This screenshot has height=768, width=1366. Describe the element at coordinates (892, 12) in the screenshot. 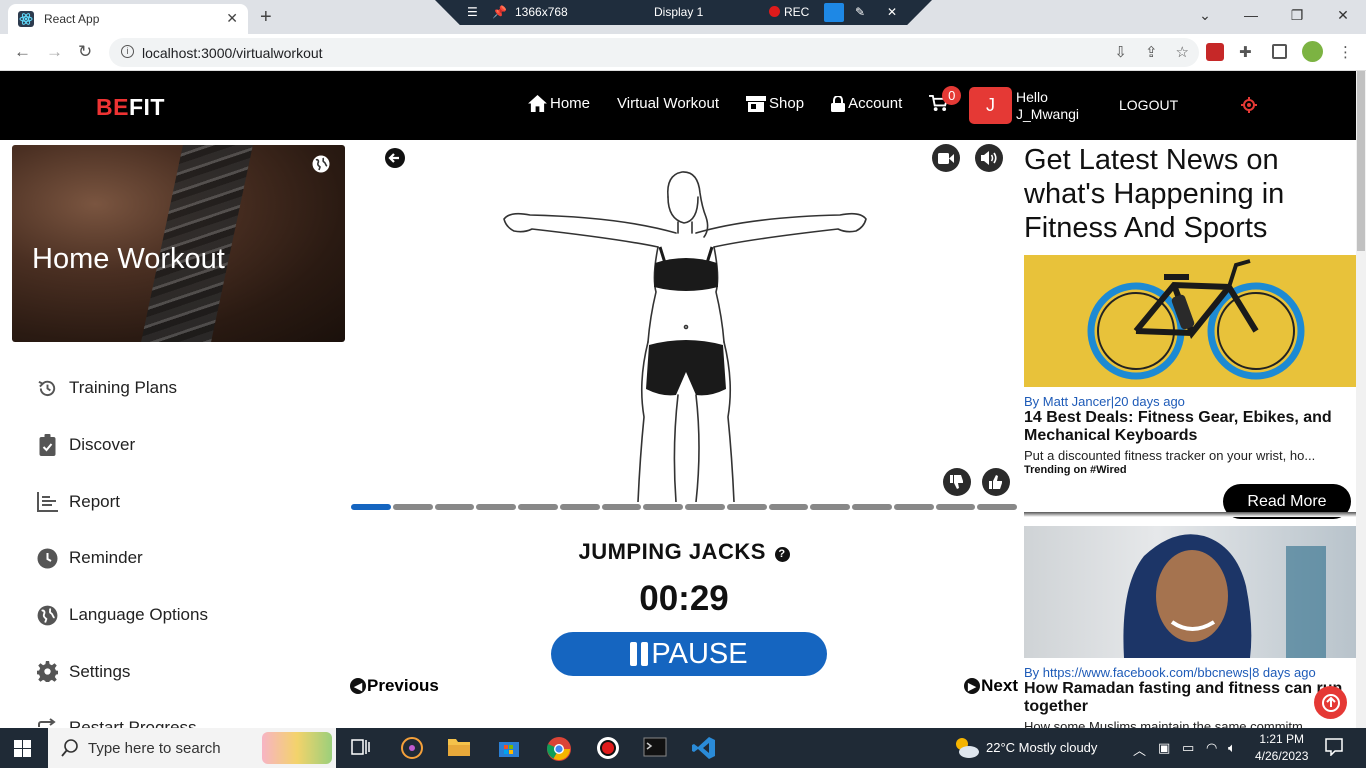

I see `recorder-close-icon: ✕` at that location.